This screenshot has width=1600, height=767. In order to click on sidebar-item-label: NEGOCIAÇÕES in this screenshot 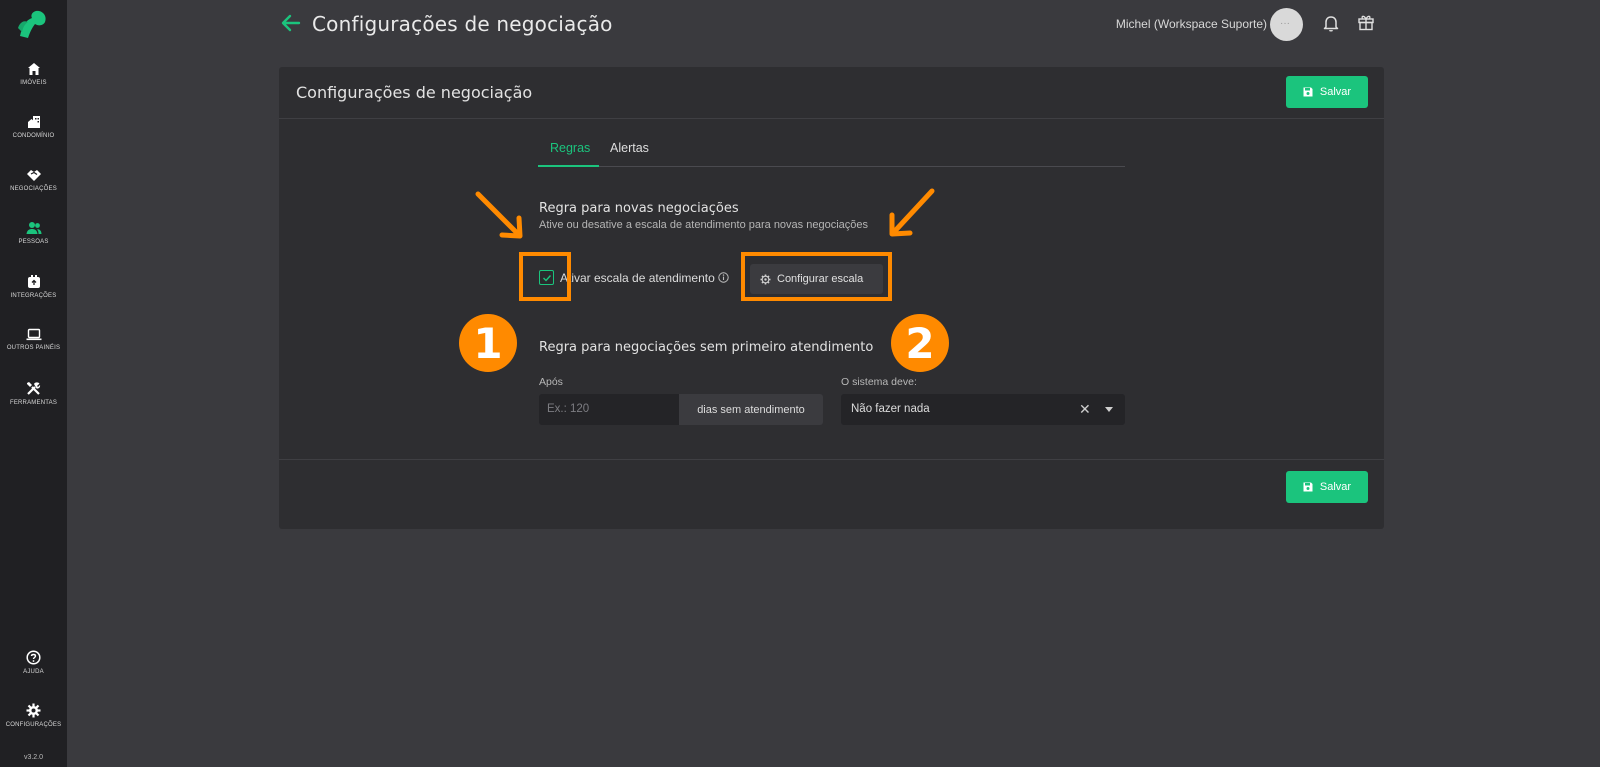, I will do `click(33, 189)`.